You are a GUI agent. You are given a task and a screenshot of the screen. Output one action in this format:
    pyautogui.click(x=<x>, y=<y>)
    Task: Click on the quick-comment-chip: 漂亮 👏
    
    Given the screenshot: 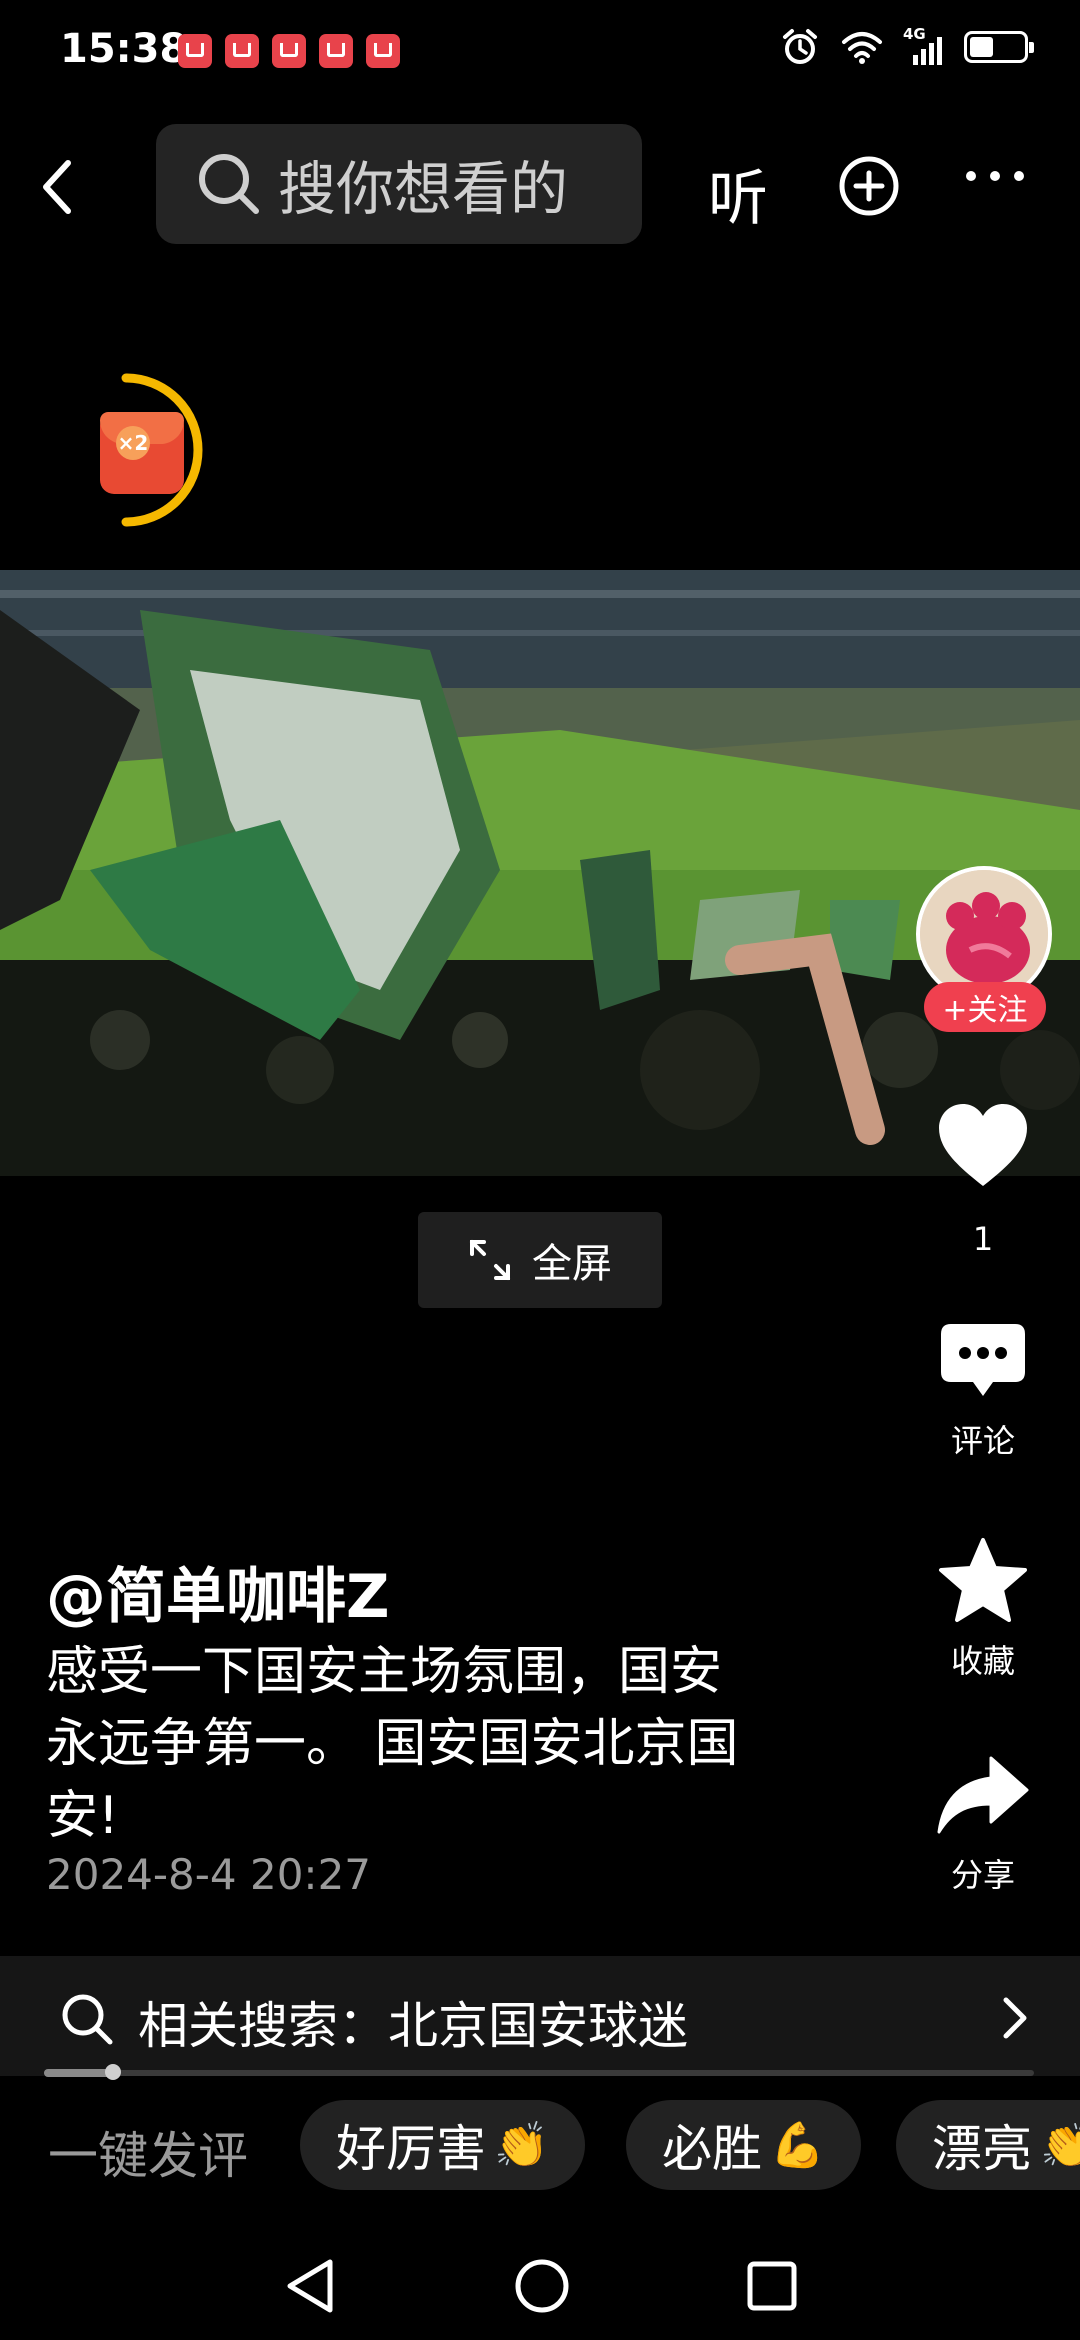 What is the action you would take?
    pyautogui.click(x=988, y=2145)
    